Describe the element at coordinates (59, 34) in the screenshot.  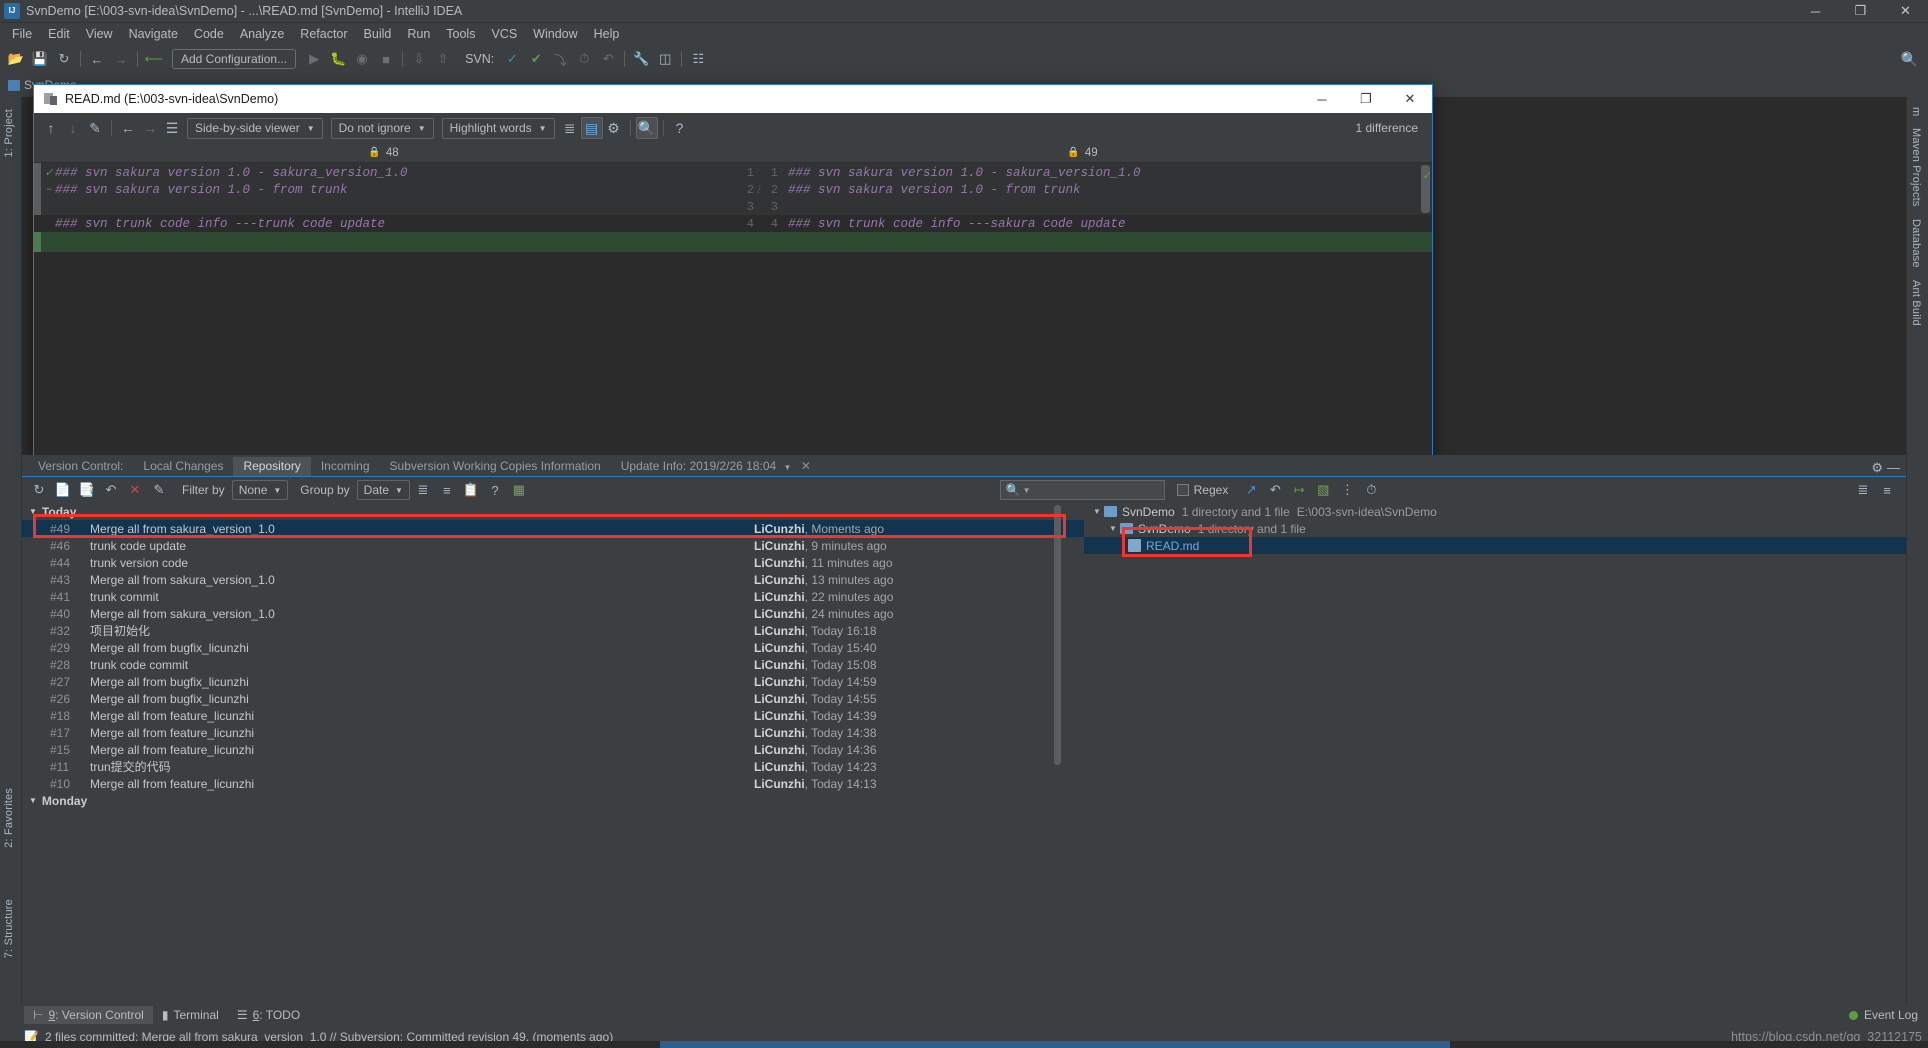
I see `menu-item-edit: Edit` at that location.